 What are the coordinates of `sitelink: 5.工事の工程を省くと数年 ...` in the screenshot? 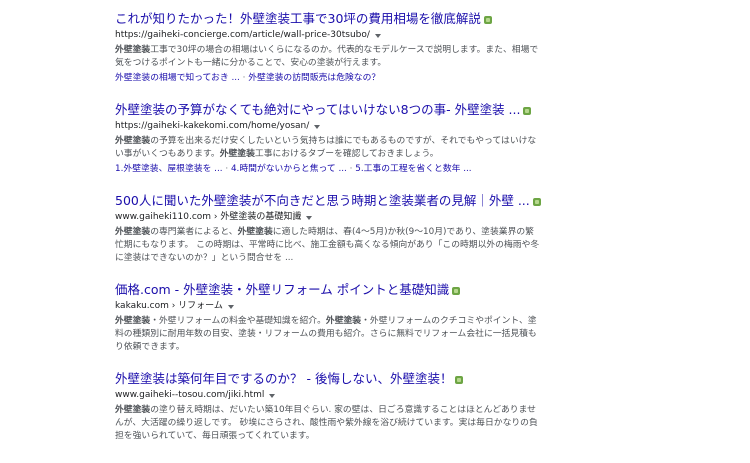 It's located at (413, 169).